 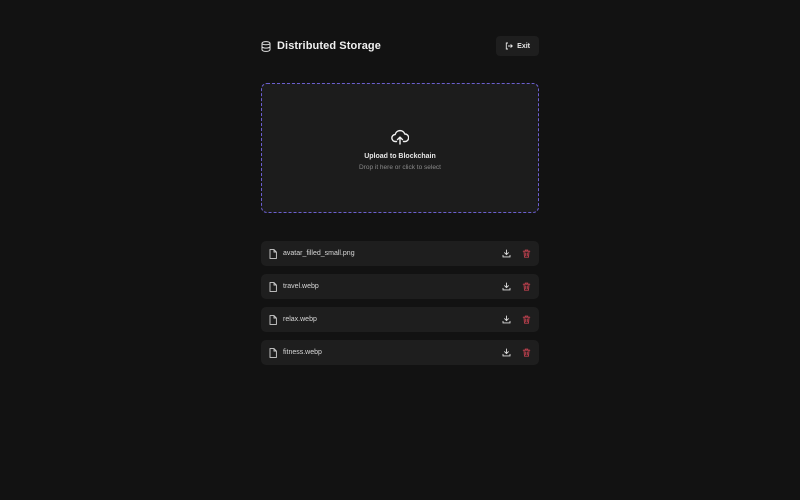 I want to click on file-row: avatar_filled_small.png, so click(x=400, y=253).